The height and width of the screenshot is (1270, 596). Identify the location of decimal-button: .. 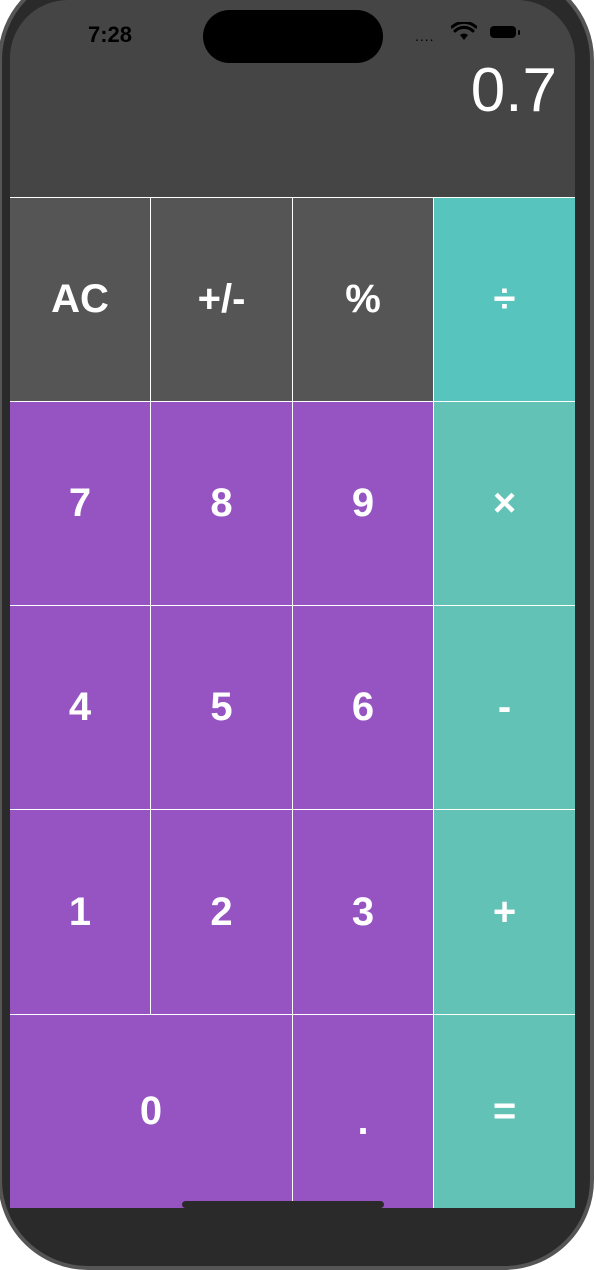
(363, 1111).